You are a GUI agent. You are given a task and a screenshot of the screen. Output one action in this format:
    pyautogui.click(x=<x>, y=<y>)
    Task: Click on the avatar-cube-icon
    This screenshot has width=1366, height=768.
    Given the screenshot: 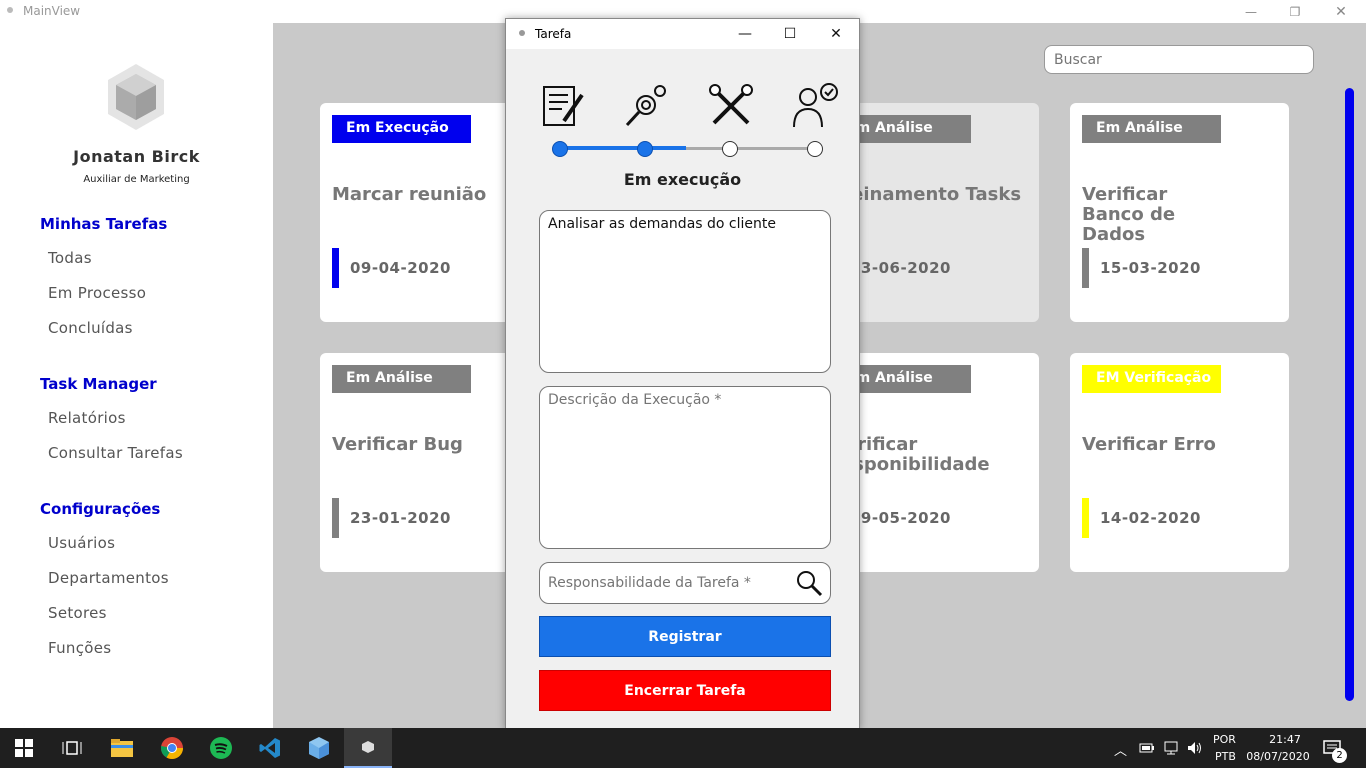 What is the action you would take?
    pyautogui.click(x=136, y=97)
    